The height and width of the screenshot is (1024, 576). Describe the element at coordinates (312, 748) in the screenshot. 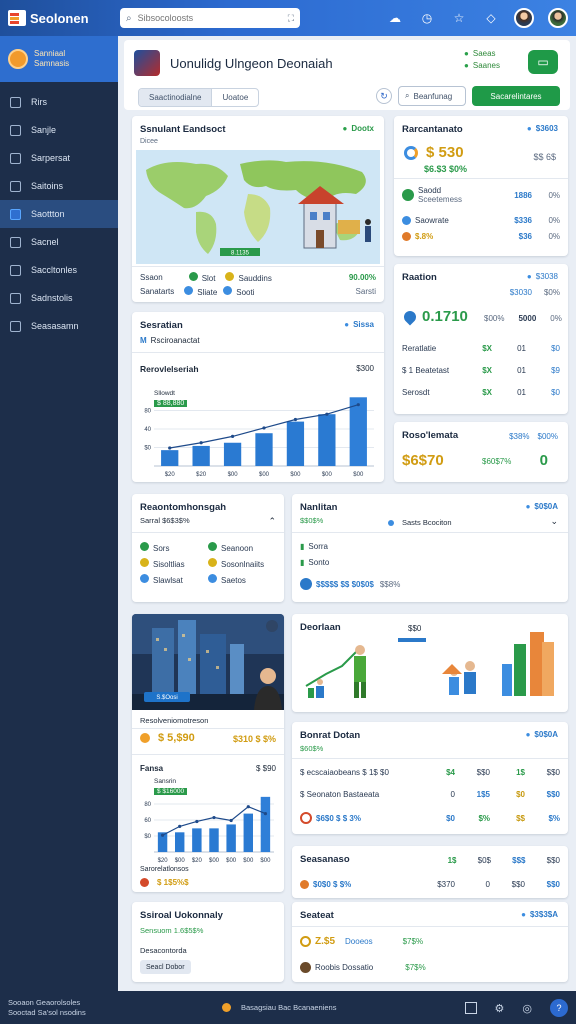

I see `table-sub: $60$%` at that location.